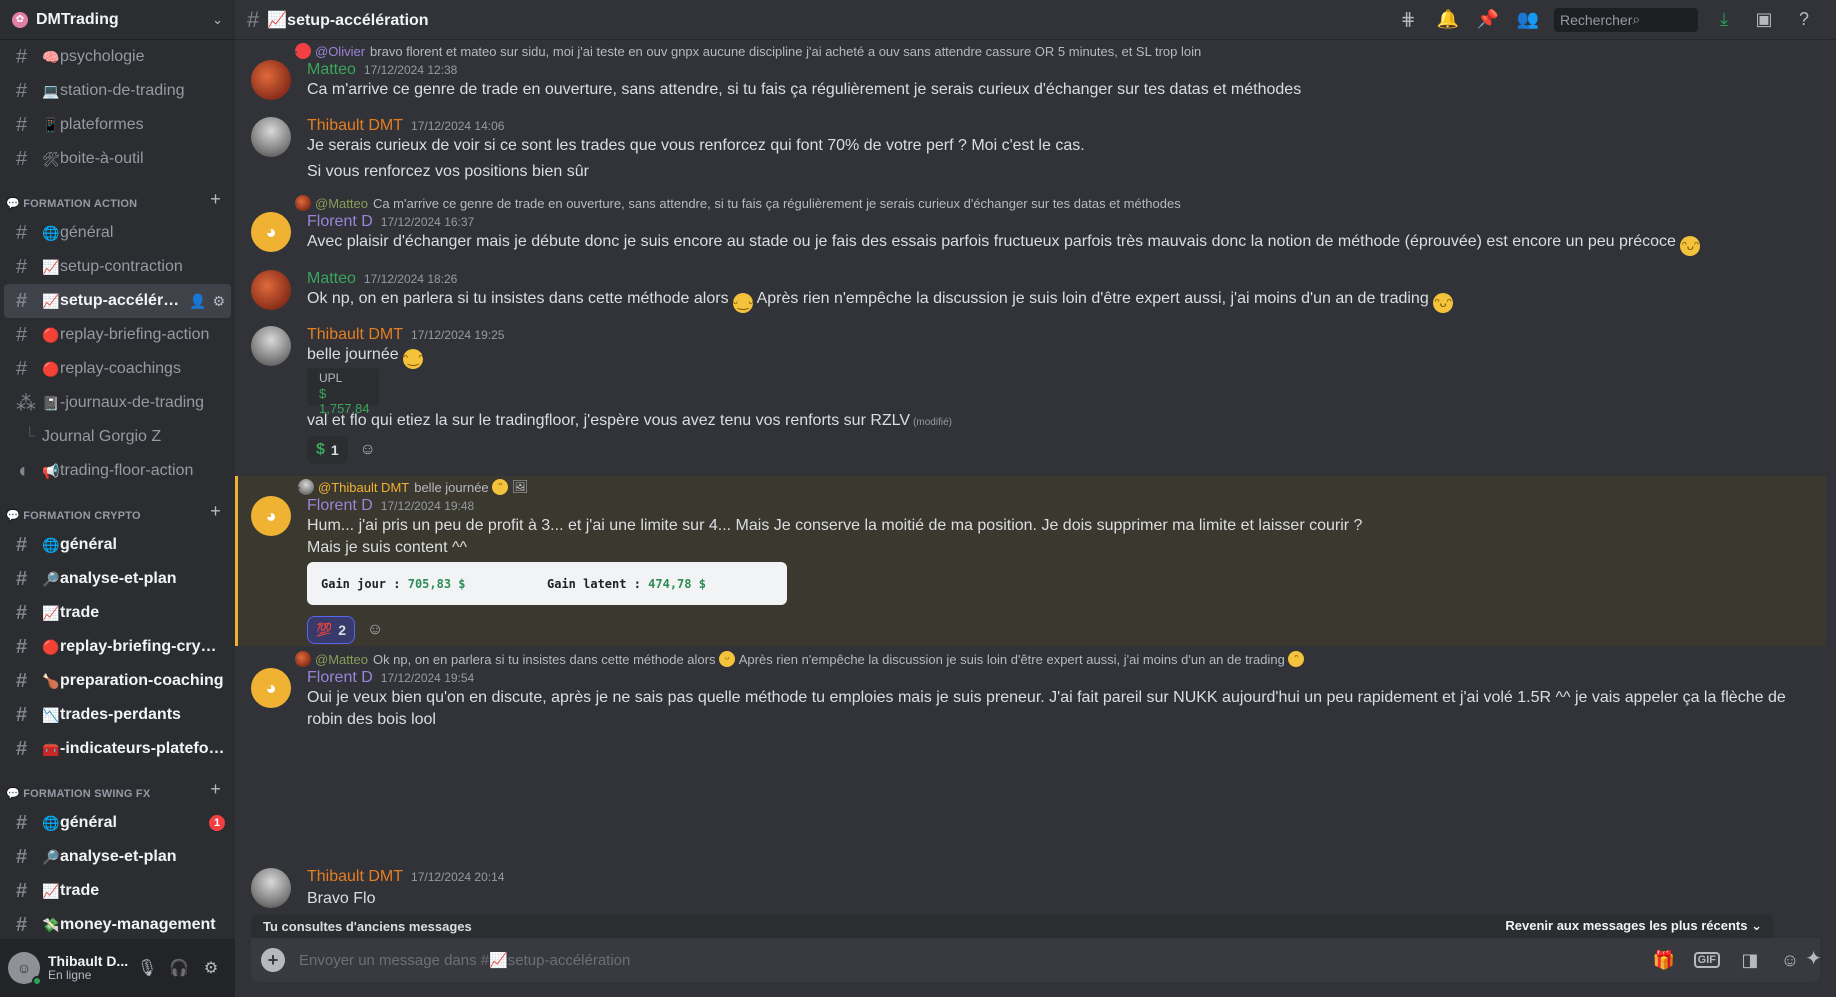 The image size is (1836, 997). I want to click on jump-to-present-button: Revenir aux messages les plus récents ⌄, so click(1633, 926).